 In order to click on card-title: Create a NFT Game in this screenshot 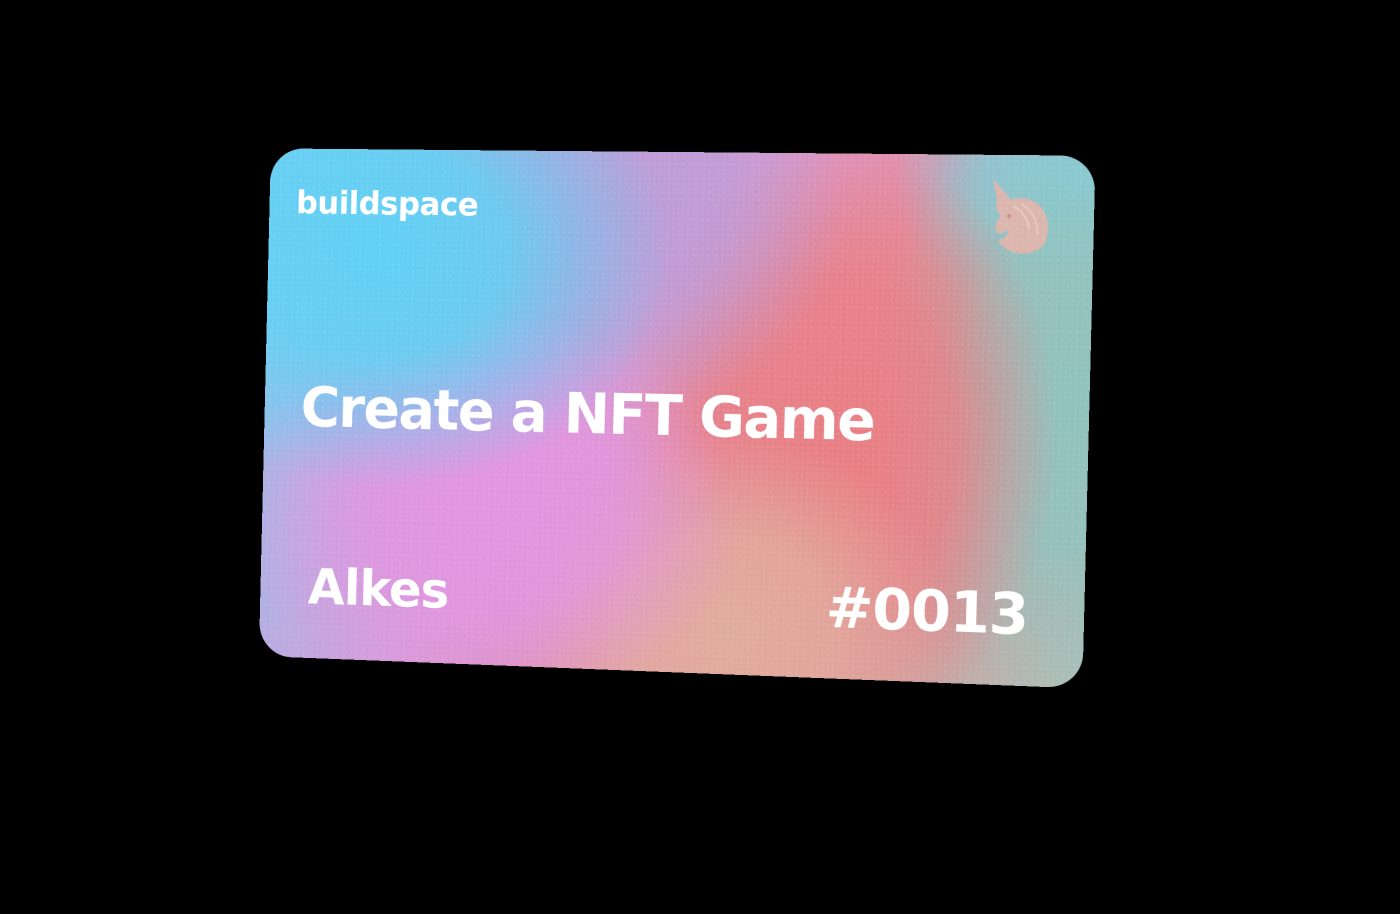, I will do `click(588, 415)`.